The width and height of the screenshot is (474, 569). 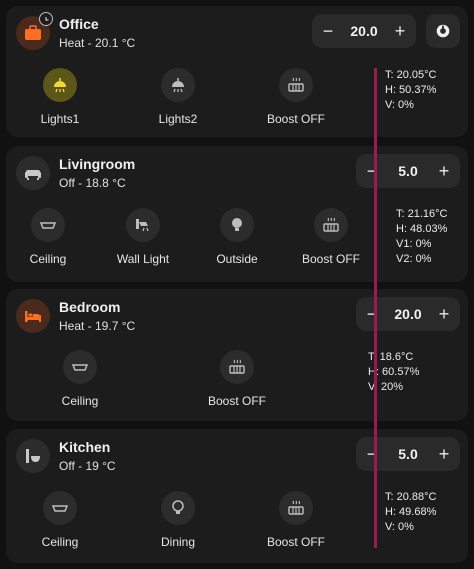 What do you see at coordinates (411, 497) in the screenshot?
I see `temperature-reading: T: 20.88°C` at bounding box center [411, 497].